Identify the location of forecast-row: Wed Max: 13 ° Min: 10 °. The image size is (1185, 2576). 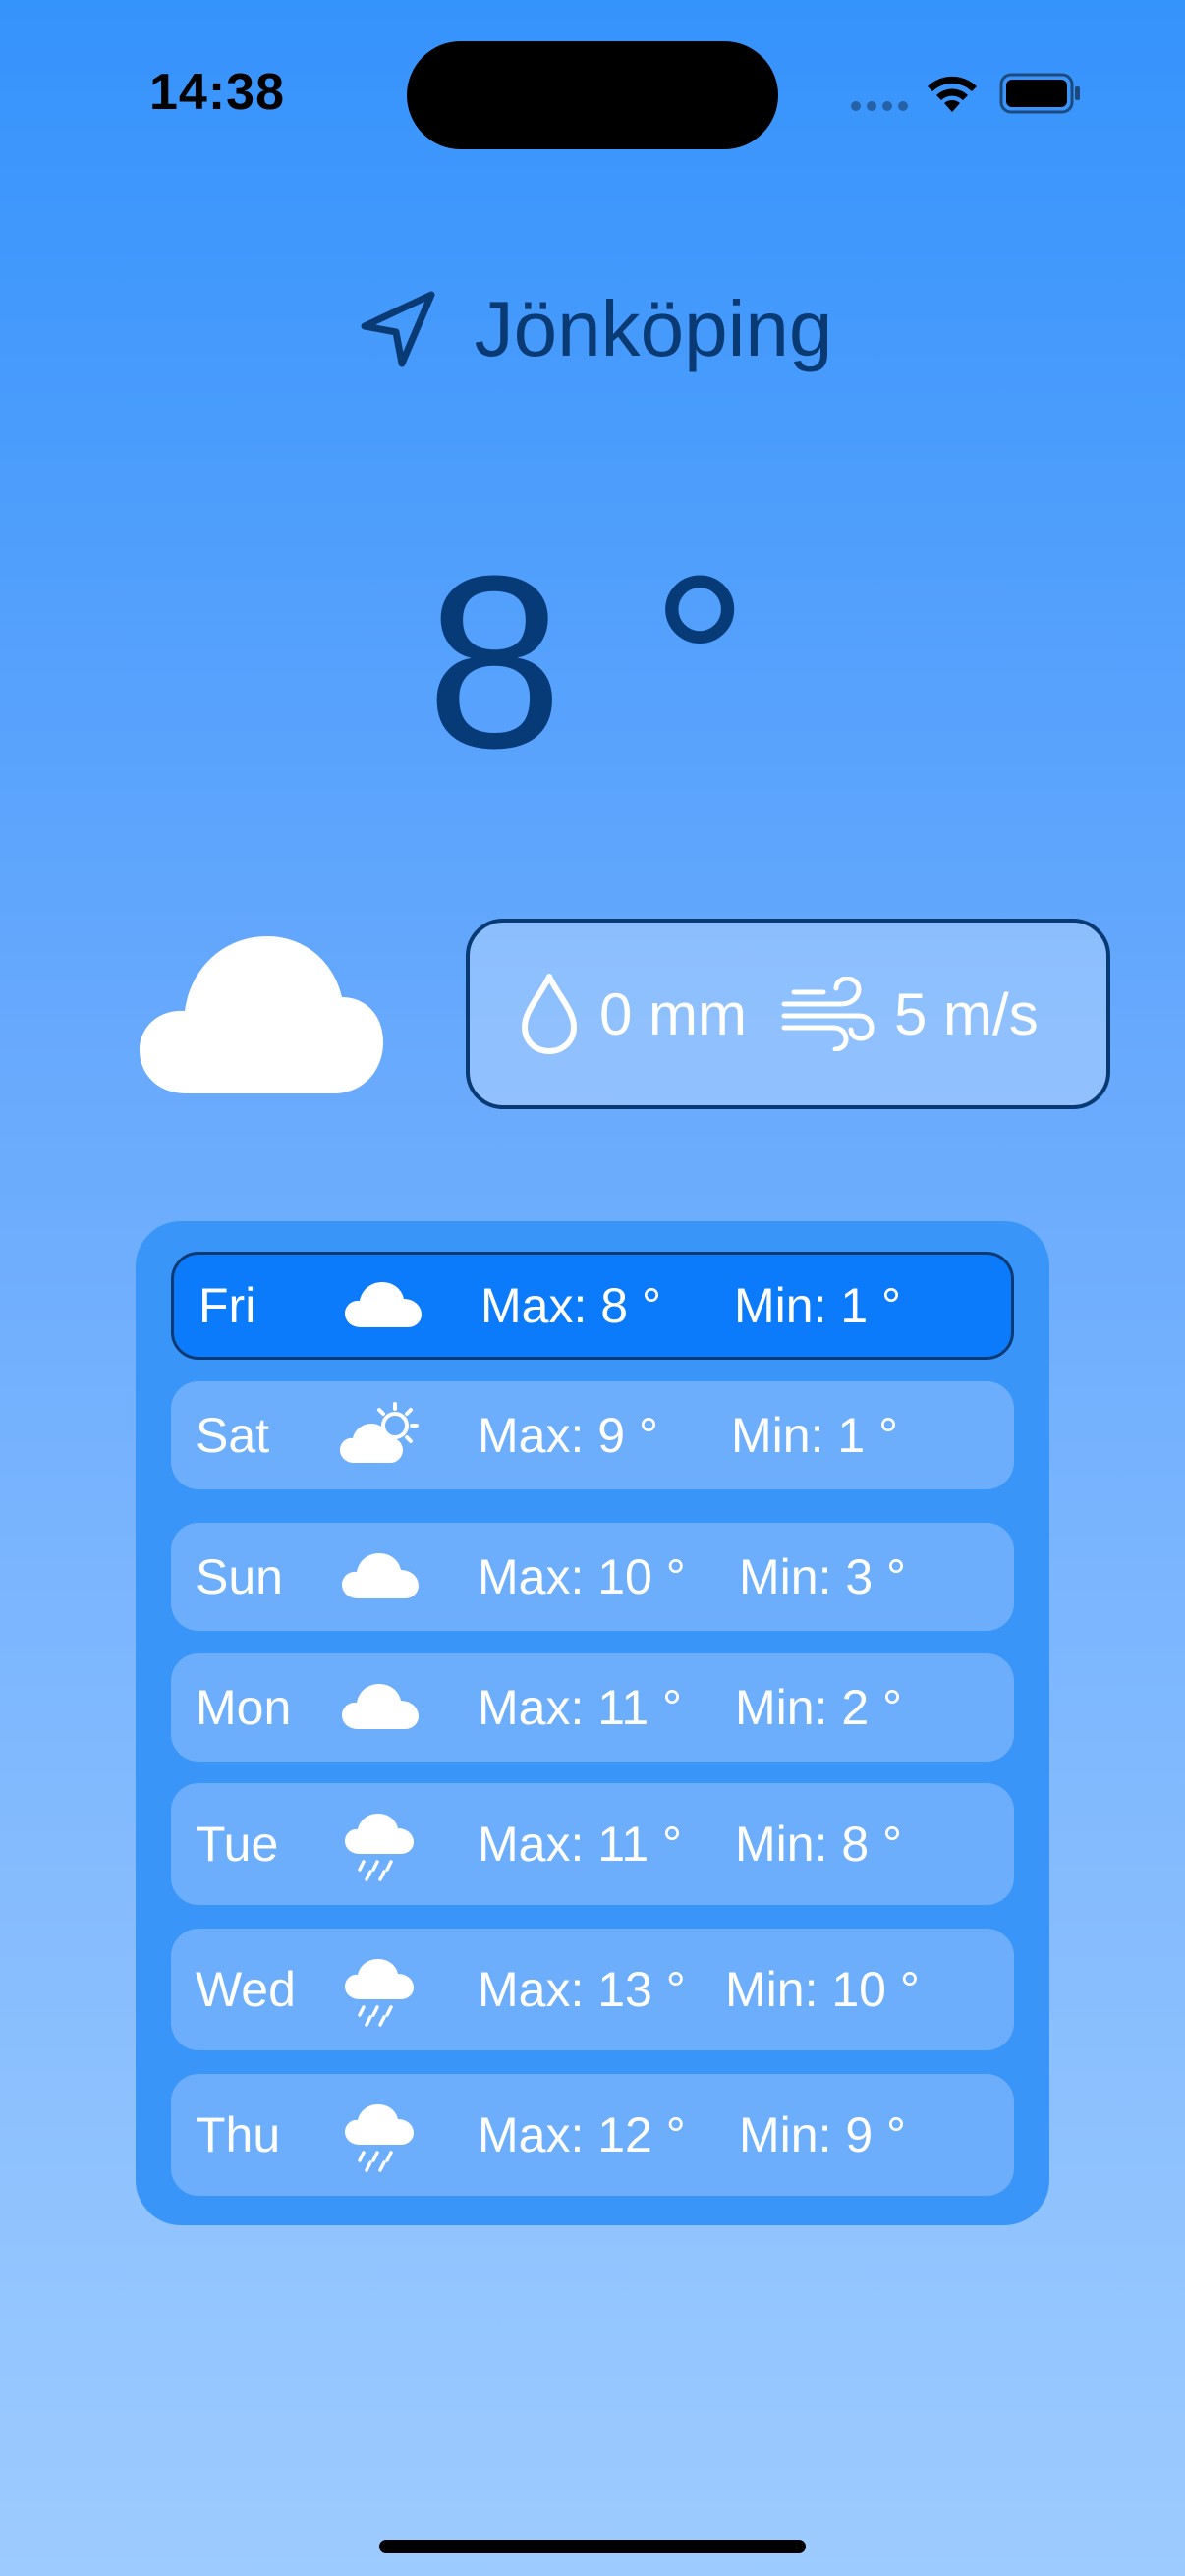
(592, 1989).